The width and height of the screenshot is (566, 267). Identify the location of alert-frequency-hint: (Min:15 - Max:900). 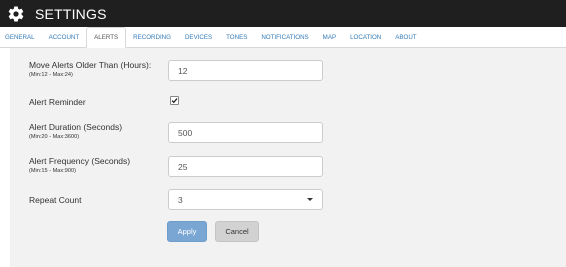
(52, 171).